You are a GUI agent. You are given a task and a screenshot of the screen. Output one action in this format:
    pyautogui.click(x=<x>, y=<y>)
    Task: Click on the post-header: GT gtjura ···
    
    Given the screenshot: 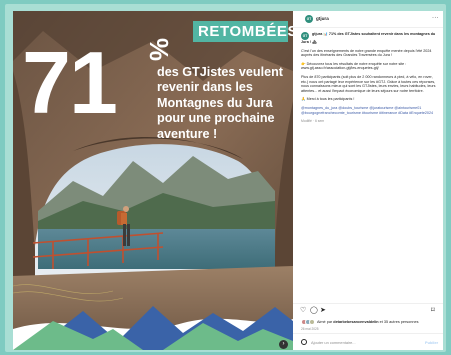 What is the action you would take?
    pyautogui.click(x=368, y=19)
    